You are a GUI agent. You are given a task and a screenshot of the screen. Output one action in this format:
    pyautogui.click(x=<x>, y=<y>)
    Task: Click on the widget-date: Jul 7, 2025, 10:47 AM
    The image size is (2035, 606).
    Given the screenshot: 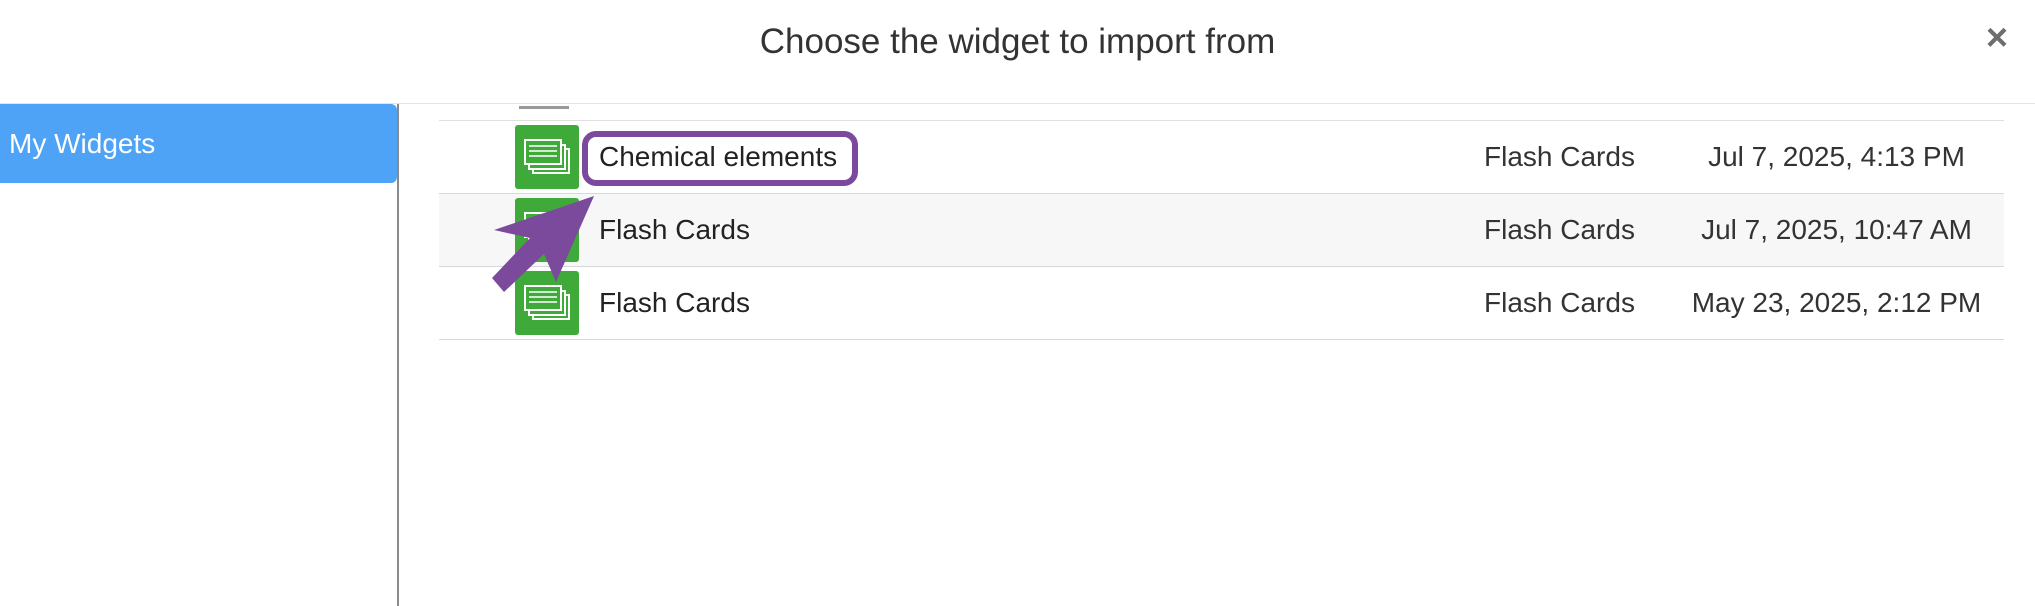 What is the action you would take?
    pyautogui.click(x=1836, y=229)
    